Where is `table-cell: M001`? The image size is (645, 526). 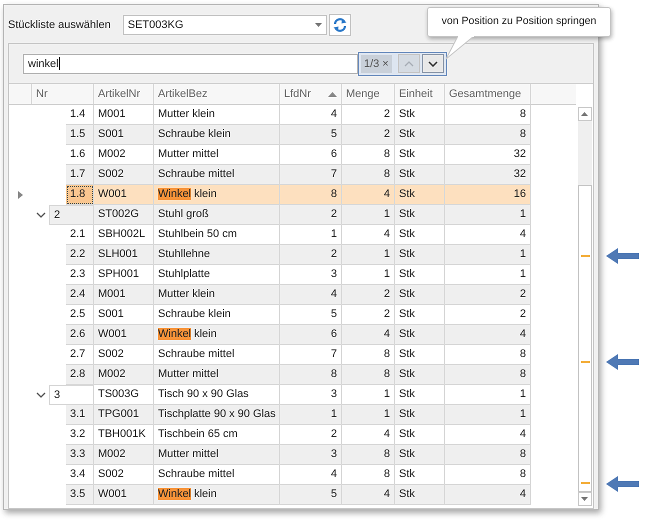
table-cell: M001 is located at coordinates (124, 295).